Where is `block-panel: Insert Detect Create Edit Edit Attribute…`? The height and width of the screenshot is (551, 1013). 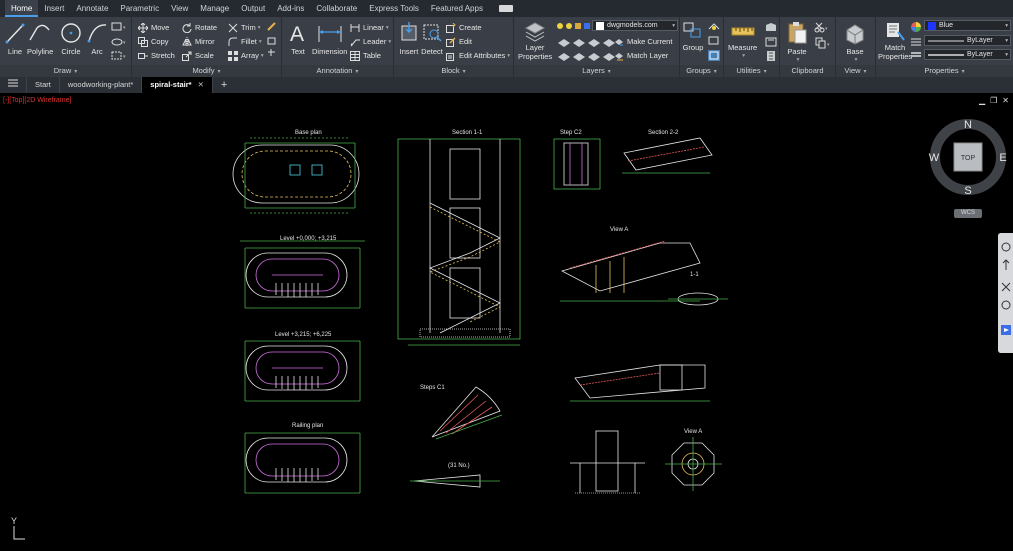 block-panel: Insert Detect Create Edit Edit Attribute… is located at coordinates (454, 47).